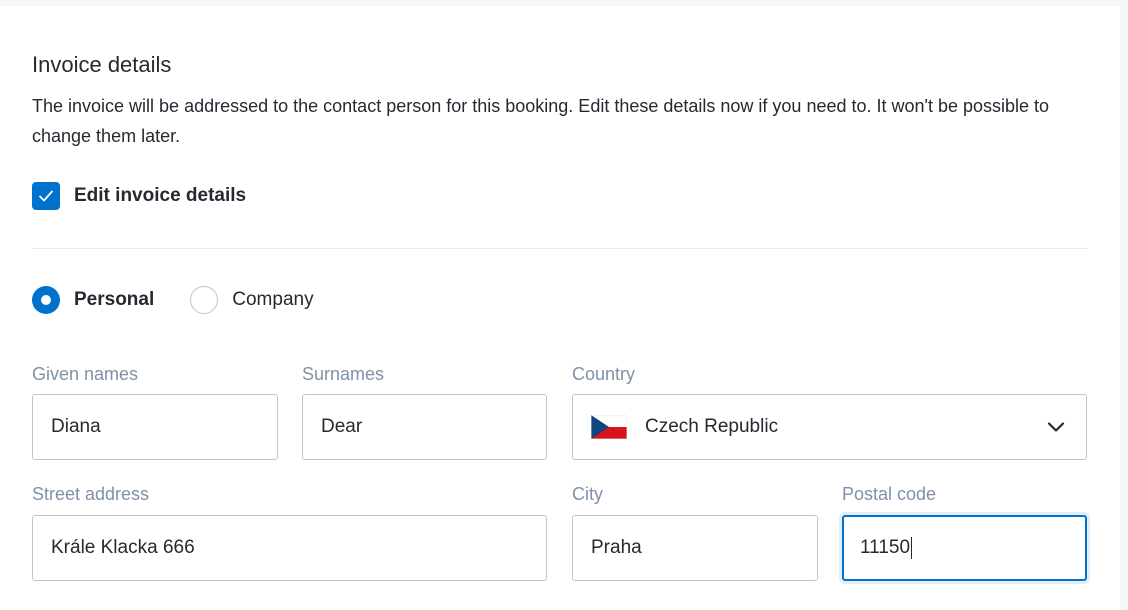 This screenshot has width=1128, height=610. What do you see at coordinates (829, 427) in the screenshot?
I see `country-select: Czech Republic` at bounding box center [829, 427].